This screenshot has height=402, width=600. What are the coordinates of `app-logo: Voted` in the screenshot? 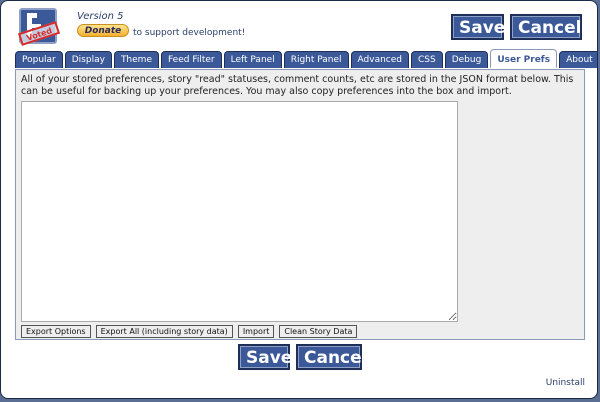 It's located at (39, 27).